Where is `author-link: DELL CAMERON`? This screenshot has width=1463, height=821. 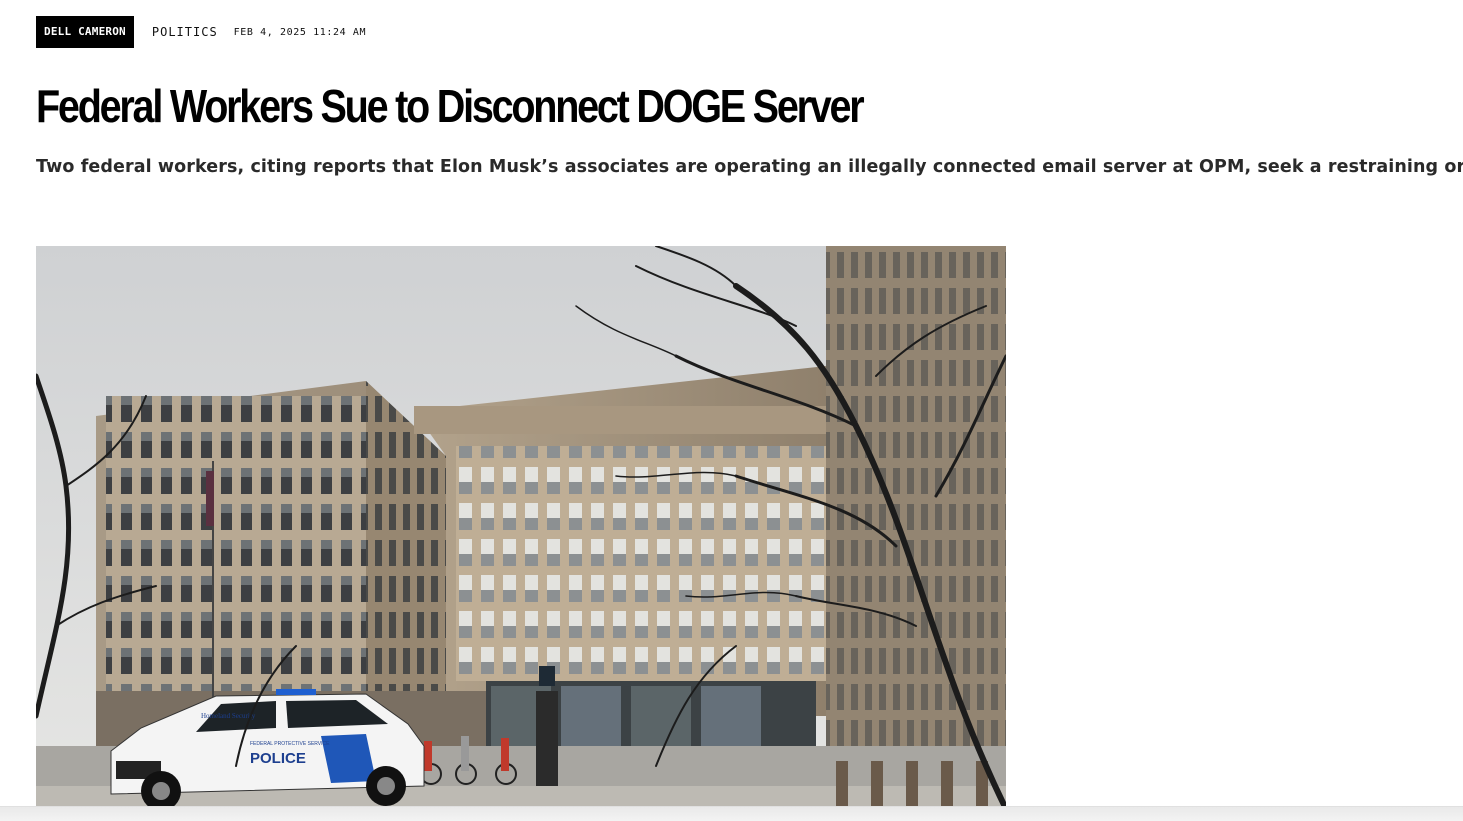 author-link: DELL CAMERON is located at coordinates (85, 32).